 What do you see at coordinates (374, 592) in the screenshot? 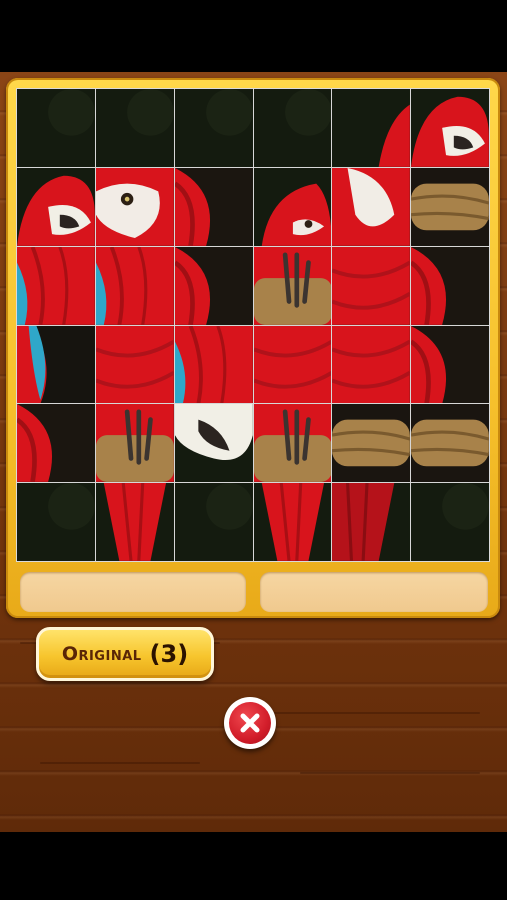
I see `tray-right` at bounding box center [374, 592].